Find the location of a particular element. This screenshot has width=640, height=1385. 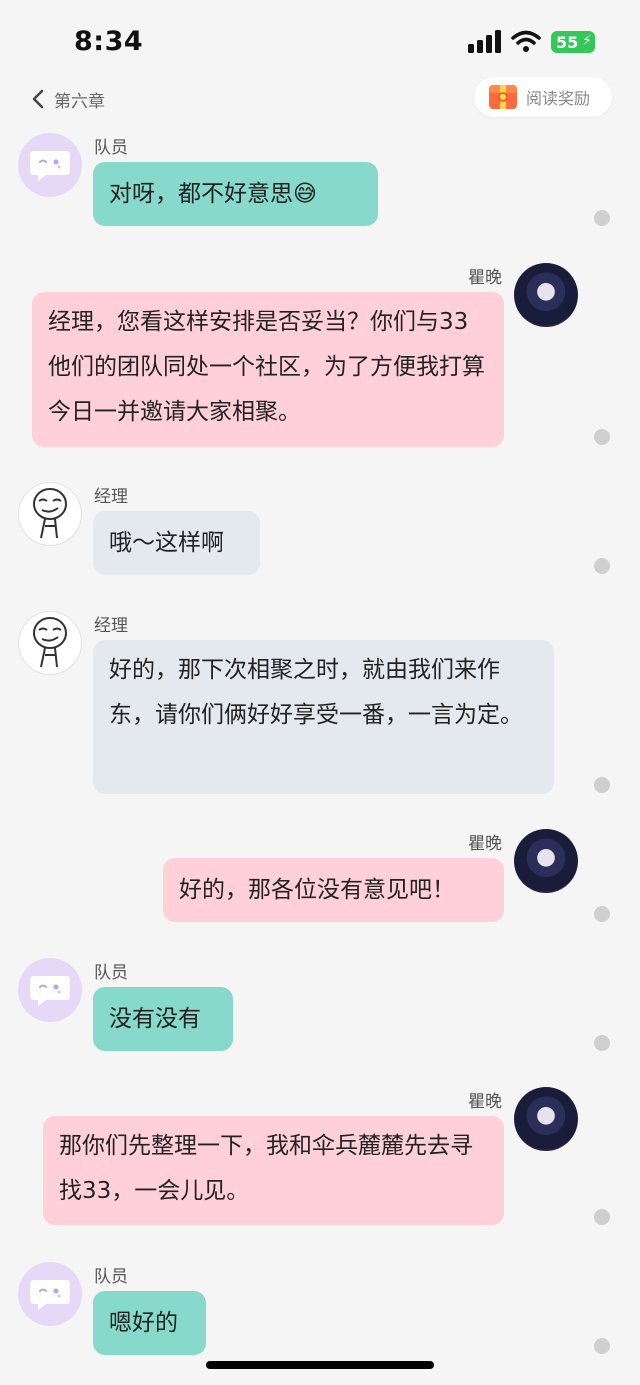

chat-message: 队员 对呀，都不好意思😅 is located at coordinates (320, 183).